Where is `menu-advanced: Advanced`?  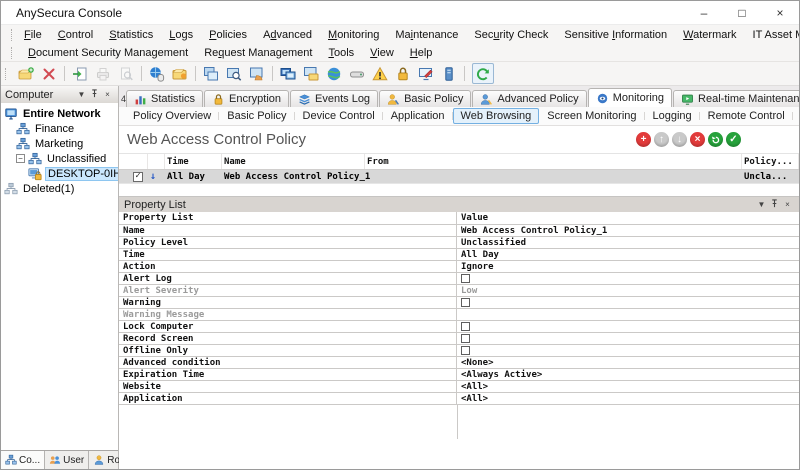 menu-advanced: Advanced is located at coordinates (287, 35).